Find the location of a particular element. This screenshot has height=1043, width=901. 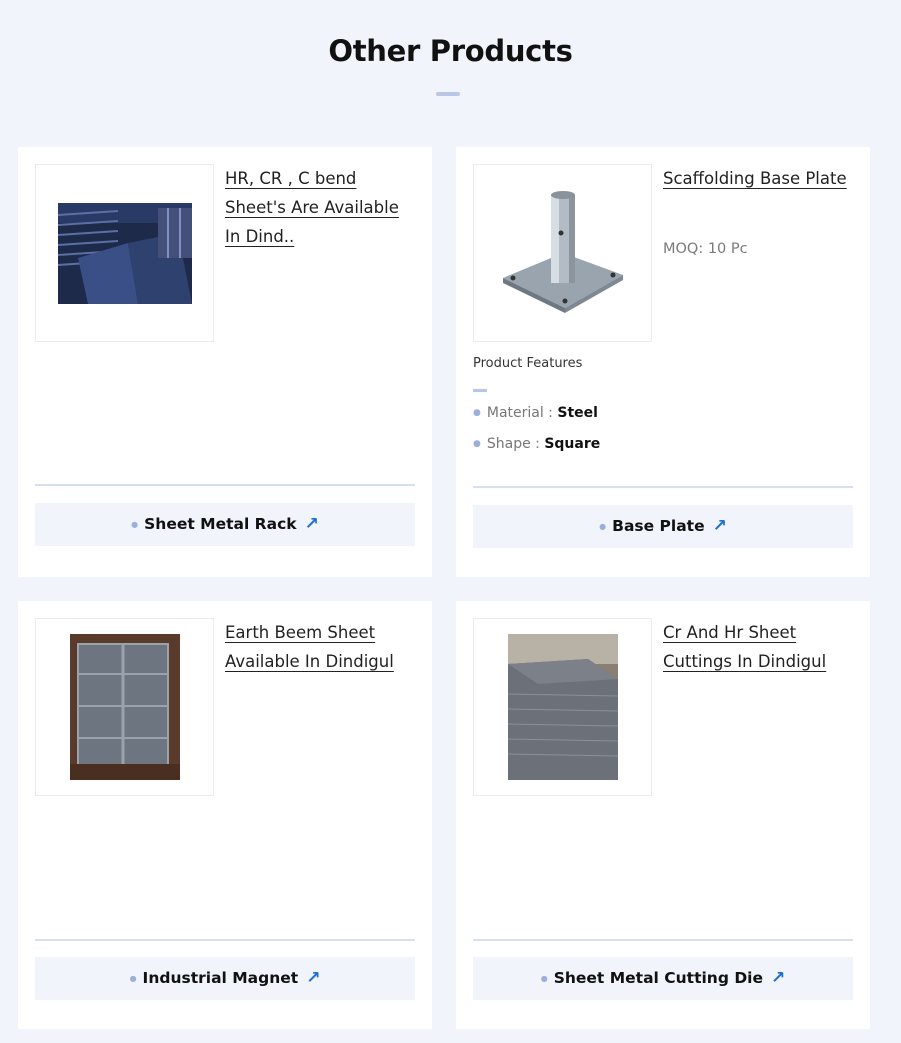

category-button-industrial-magnet: ● Industrial Magnet ↗ is located at coordinates (225, 978).